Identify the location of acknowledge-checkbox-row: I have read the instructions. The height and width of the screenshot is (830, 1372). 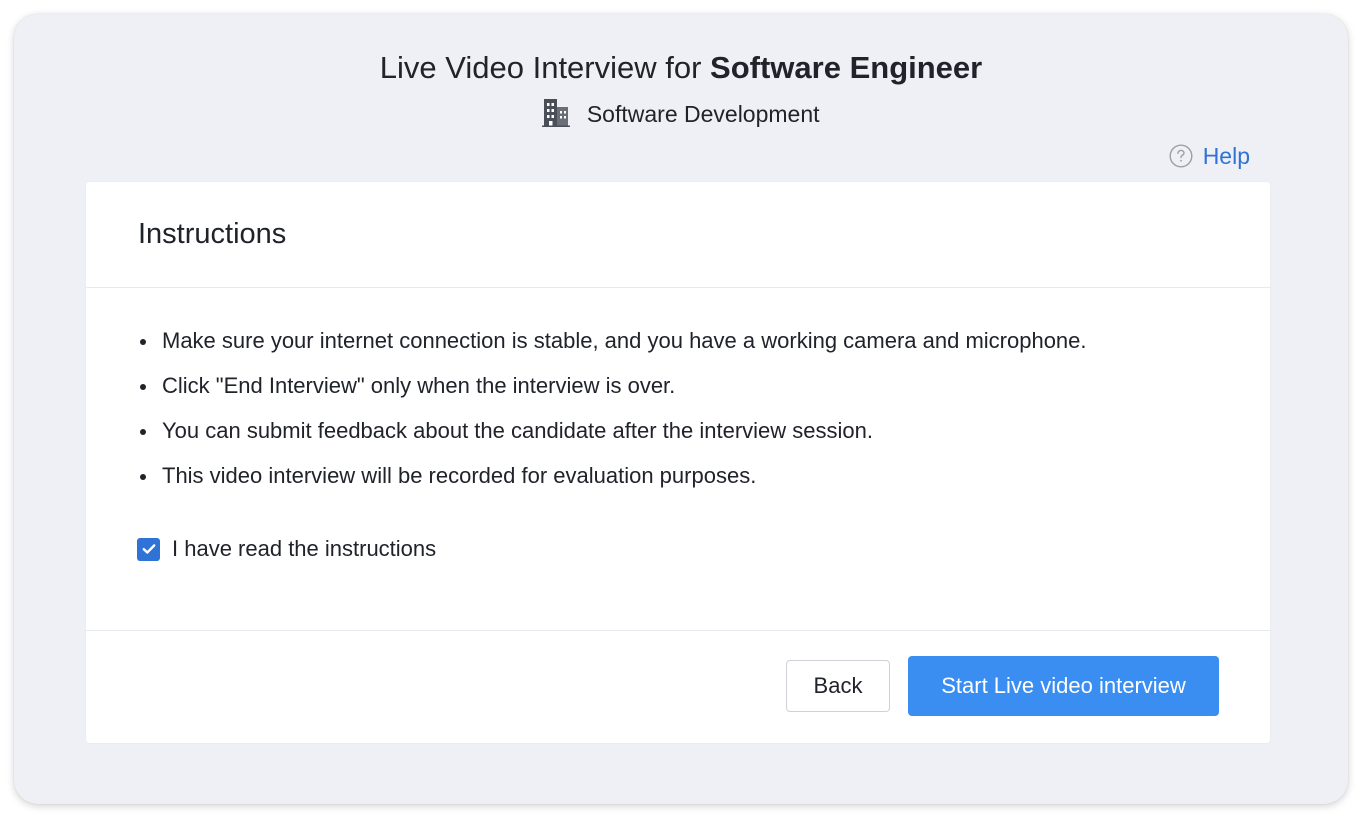
(286, 549).